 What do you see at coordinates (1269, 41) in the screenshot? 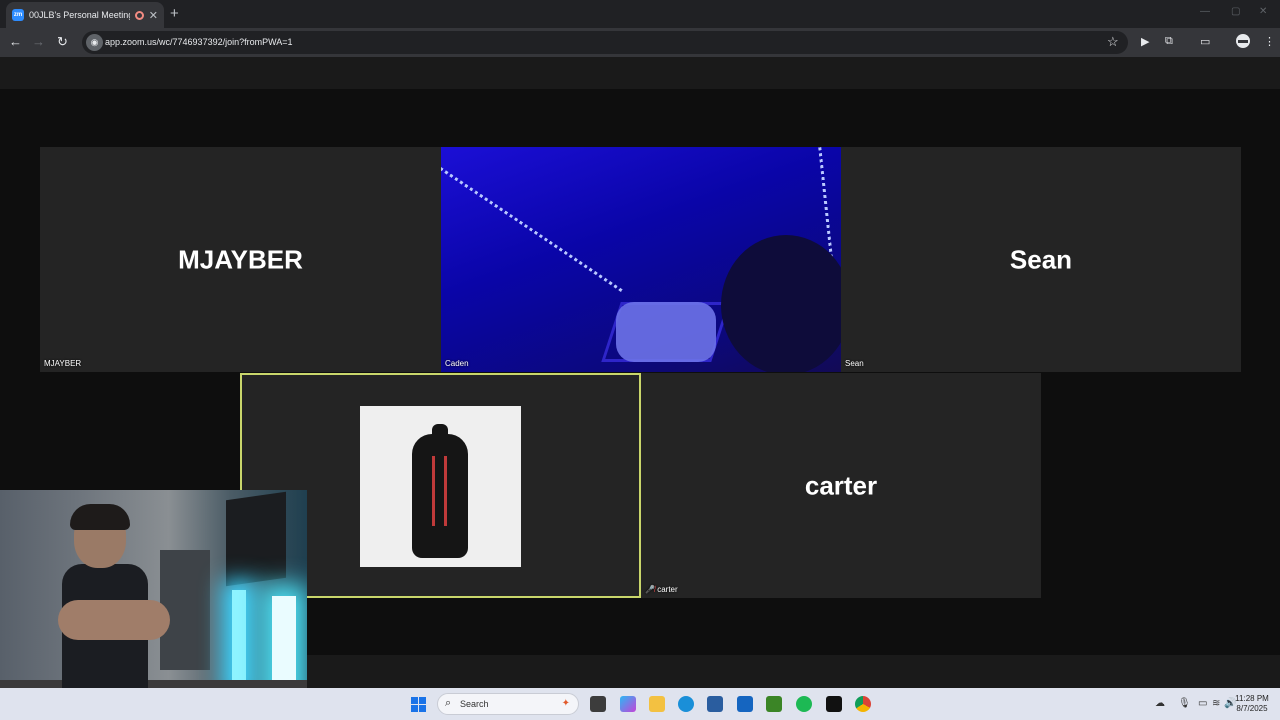
I see `menu-icon: ⋮` at bounding box center [1269, 41].